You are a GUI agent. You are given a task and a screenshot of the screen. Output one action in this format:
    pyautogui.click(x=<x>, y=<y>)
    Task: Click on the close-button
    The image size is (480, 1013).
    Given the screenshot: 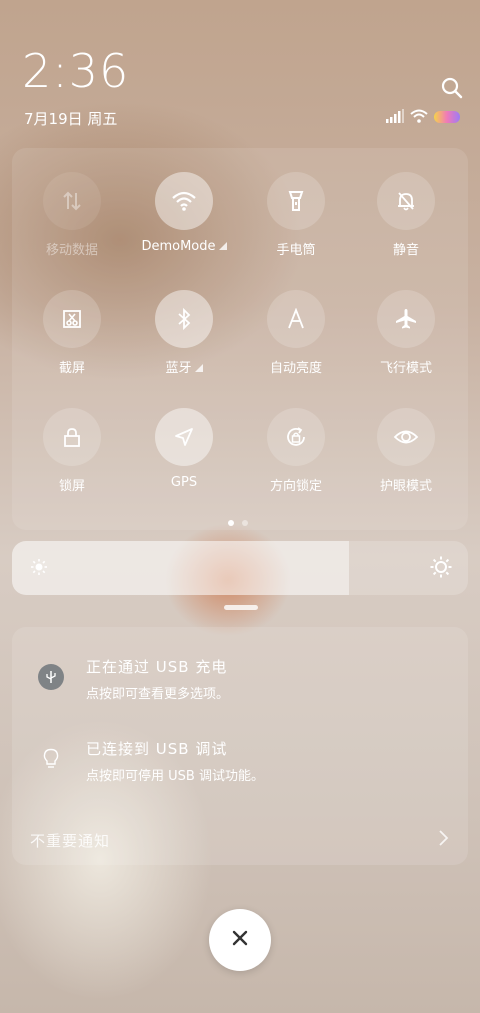 What is the action you would take?
    pyautogui.click(x=240, y=940)
    